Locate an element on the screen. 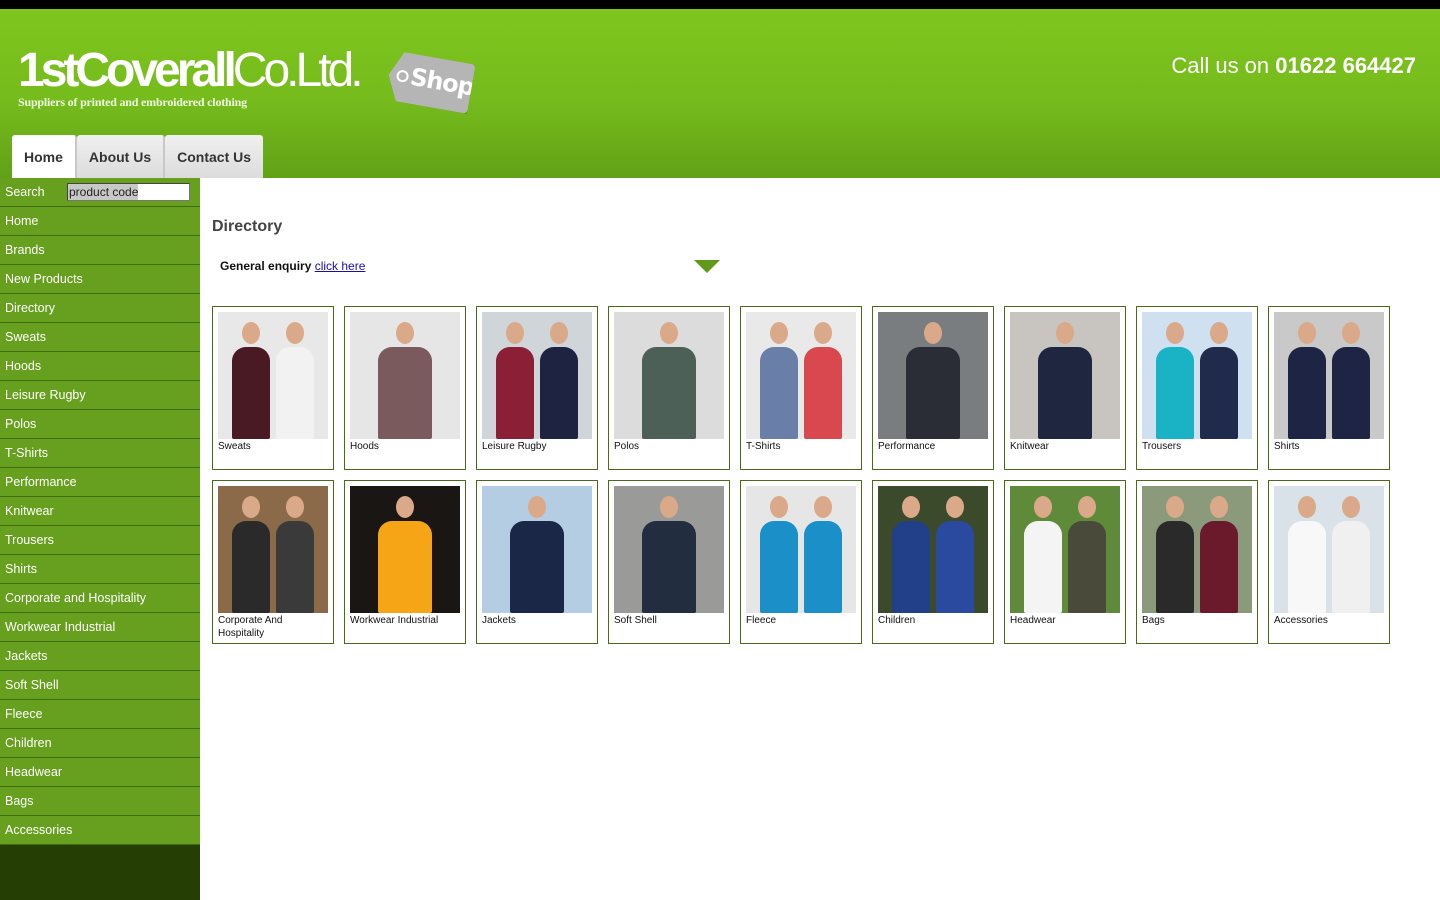  sidebar-item-bags: Bags is located at coordinates (100, 801).